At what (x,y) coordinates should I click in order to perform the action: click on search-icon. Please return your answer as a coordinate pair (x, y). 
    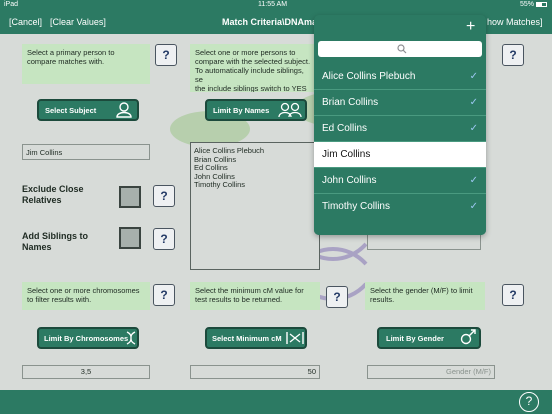
    Looking at the image, I should click on (402, 49).